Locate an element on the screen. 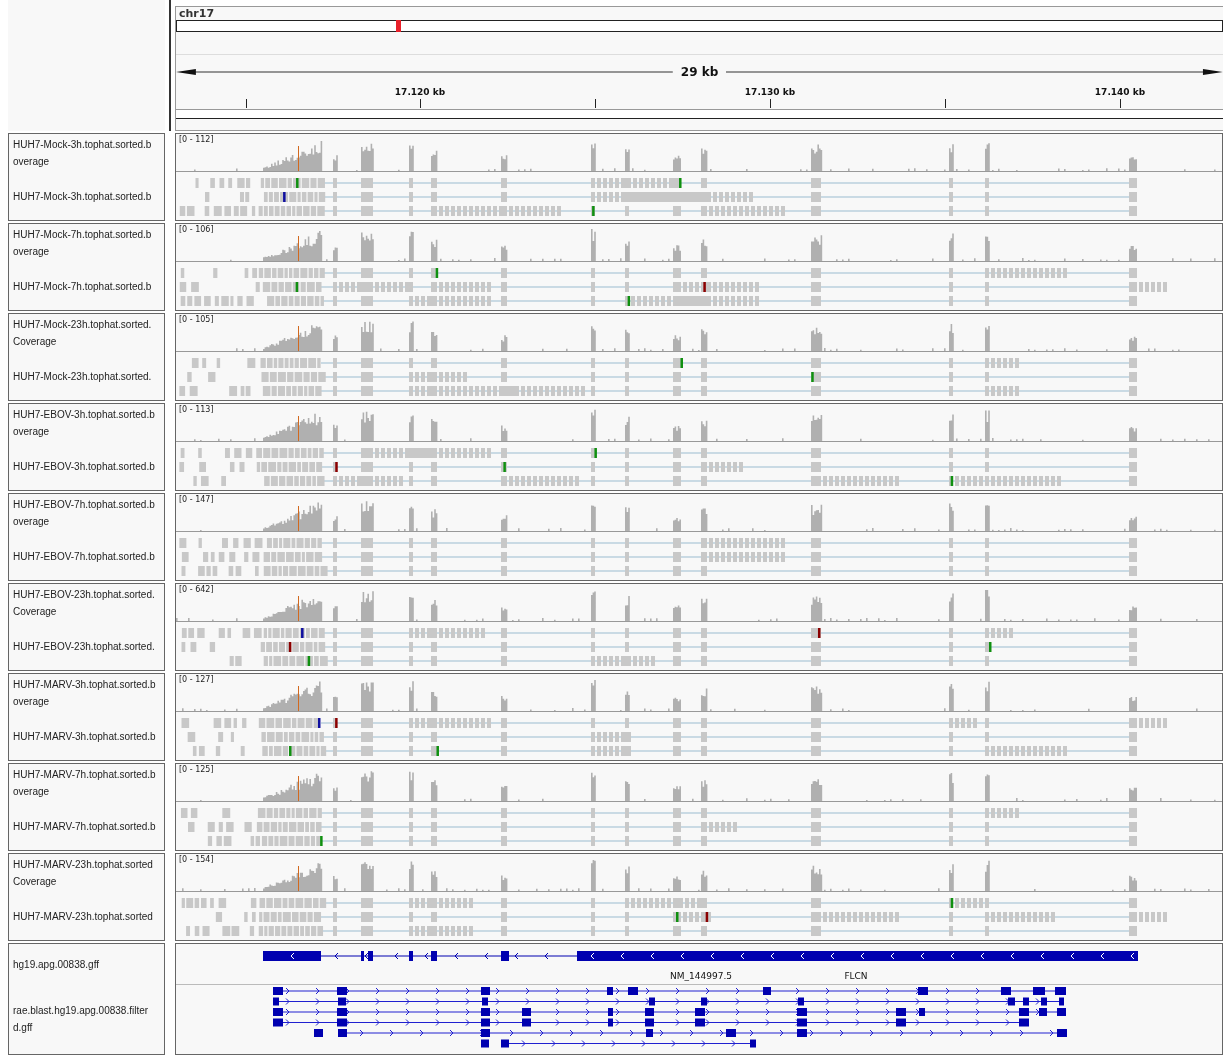 This screenshot has width=1223, height=1061. data-range: [0 - 154] is located at coordinates (196, 859).